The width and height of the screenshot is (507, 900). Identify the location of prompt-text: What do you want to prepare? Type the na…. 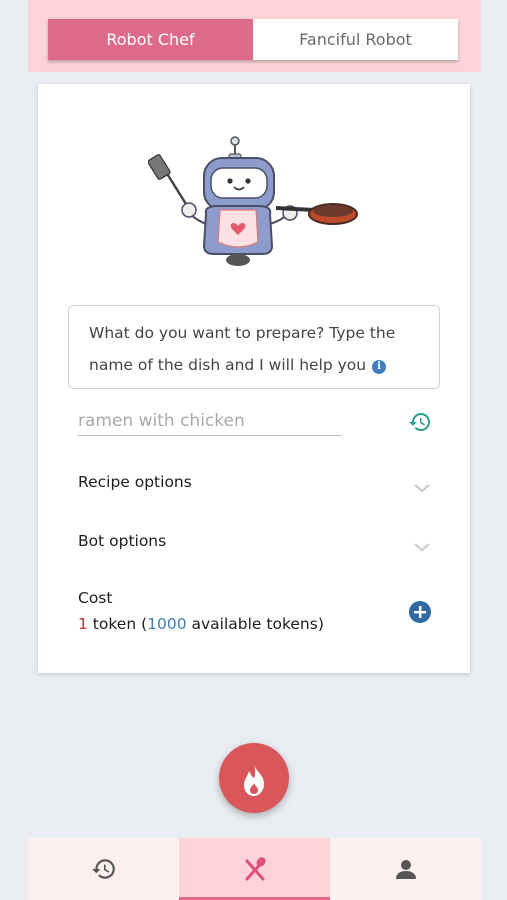
(242, 349).